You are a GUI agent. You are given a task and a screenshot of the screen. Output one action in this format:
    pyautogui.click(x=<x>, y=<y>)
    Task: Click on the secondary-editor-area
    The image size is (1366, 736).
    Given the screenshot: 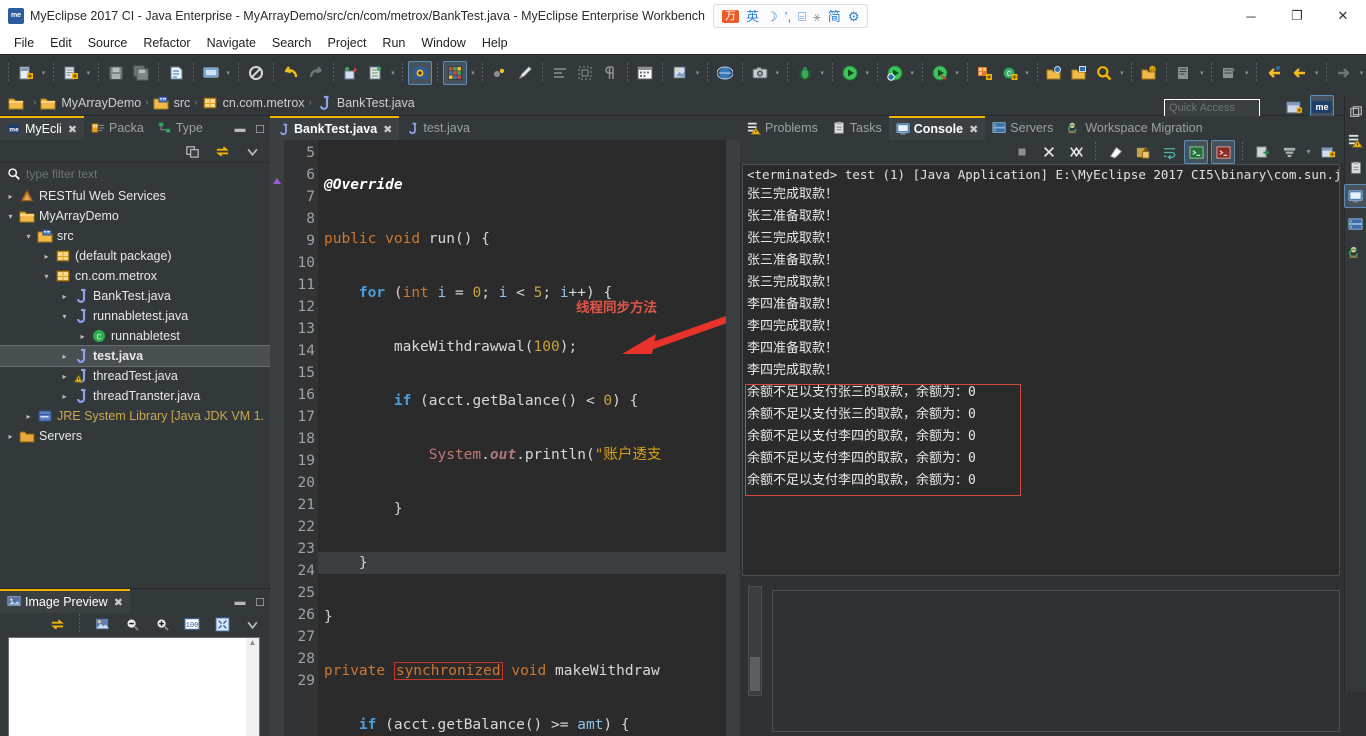 What is the action you would take?
    pyautogui.click(x=1056, y=661)
    